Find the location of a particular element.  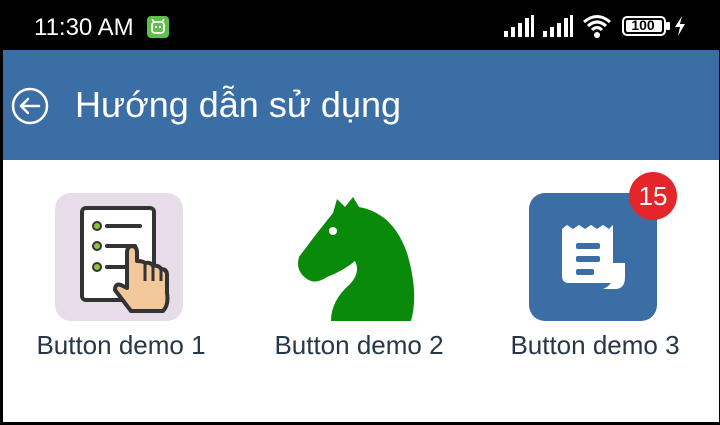

wifi-icon is located at coordinates (597, 26).